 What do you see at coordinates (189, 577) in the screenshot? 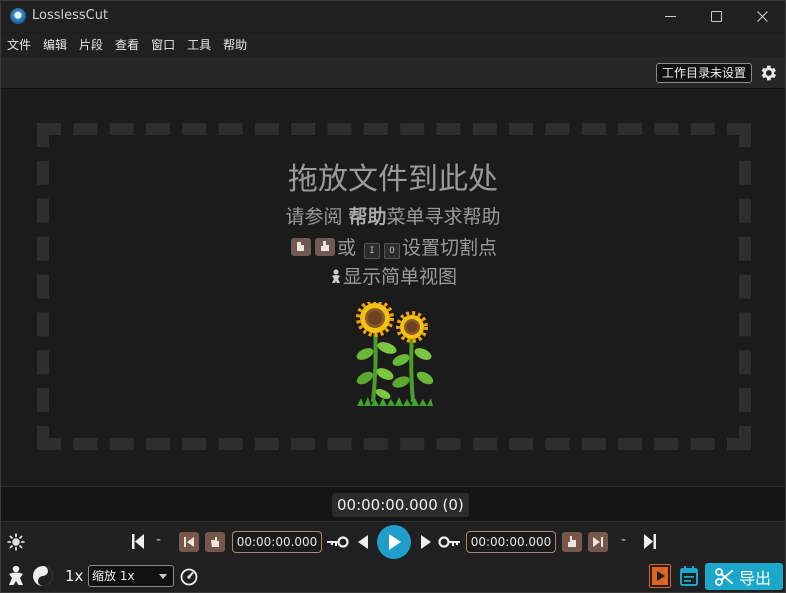
I see `speedometer-icon` at bounding box center [189, 577].